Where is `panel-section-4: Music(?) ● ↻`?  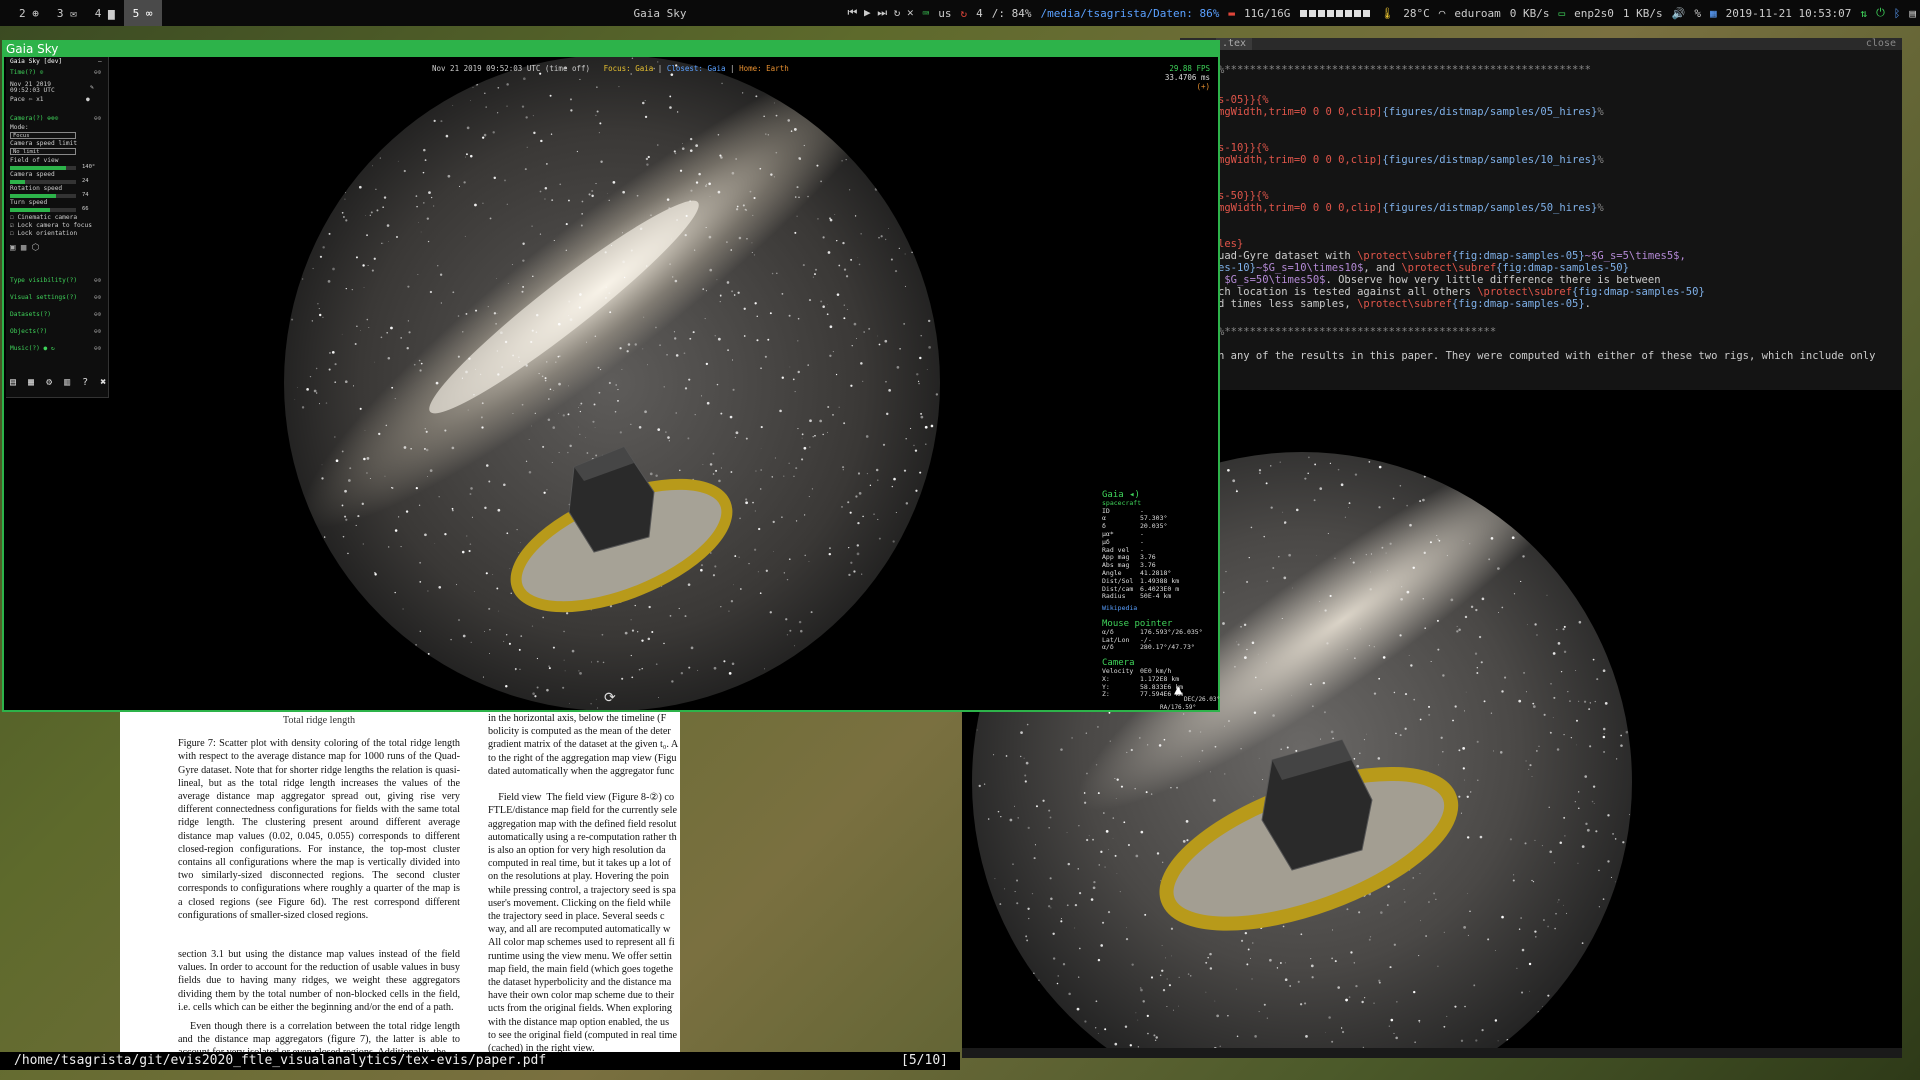
panel-section-4: Music(?) ● ↻ is located at coordinates (32, 349).